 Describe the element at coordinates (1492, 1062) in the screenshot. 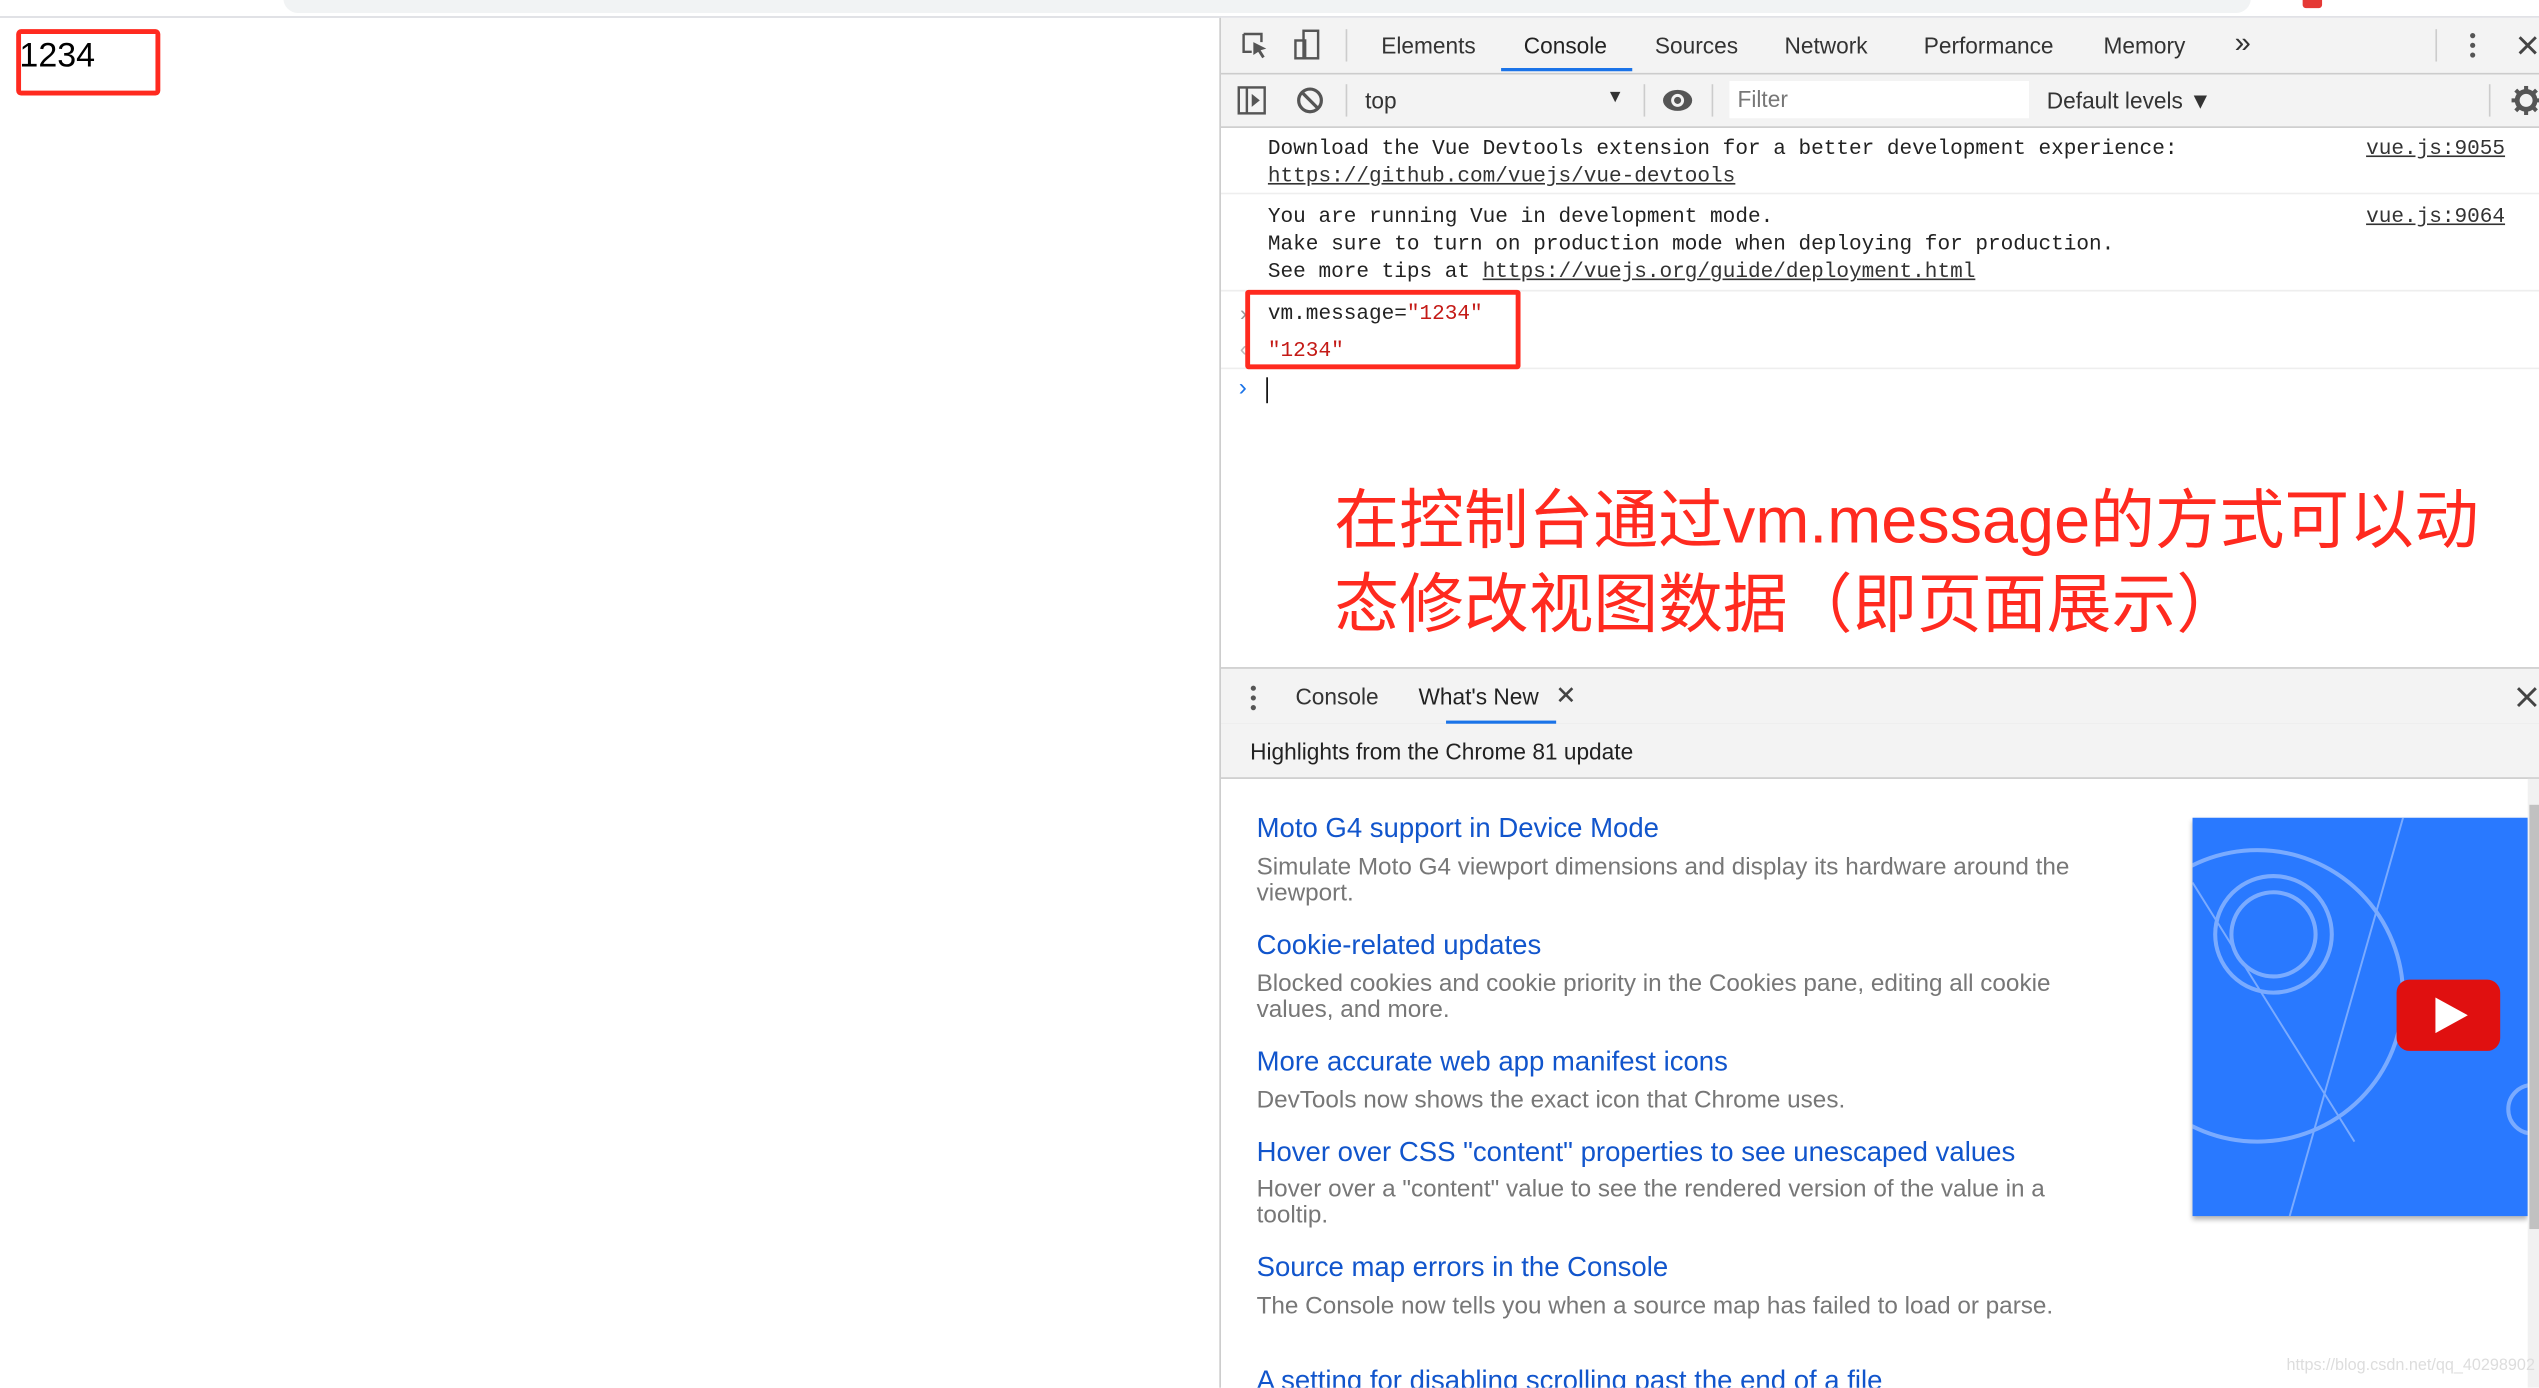

I see `feature-link: More accurate web app manifest icons` at that location.